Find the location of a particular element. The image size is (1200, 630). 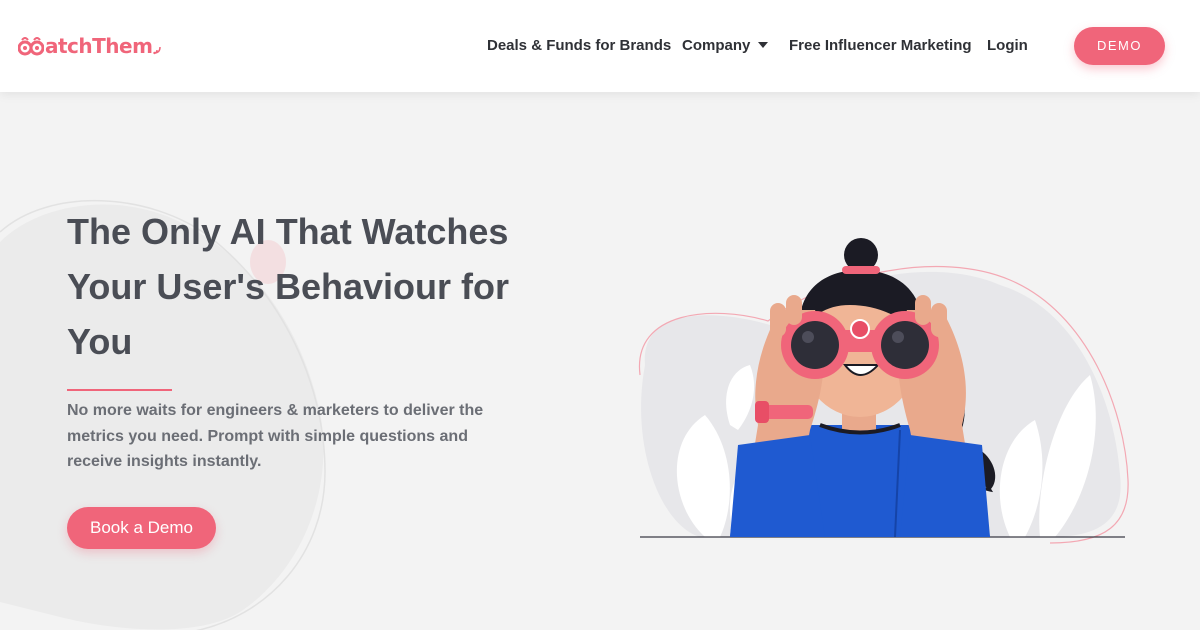

book-demo-button: Book a Demo is located at coordinates (141, 528).